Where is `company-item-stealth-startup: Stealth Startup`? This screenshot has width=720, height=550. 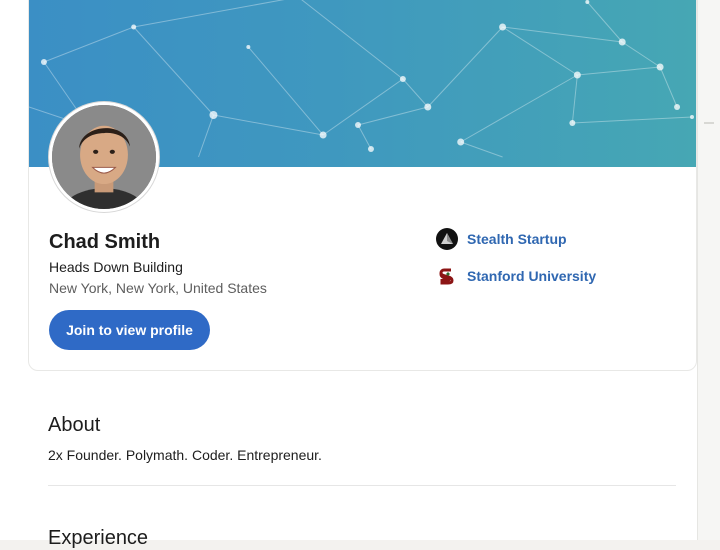
company-item-stealth-startup: Stealth Startup is located at coordinates (501, 239).